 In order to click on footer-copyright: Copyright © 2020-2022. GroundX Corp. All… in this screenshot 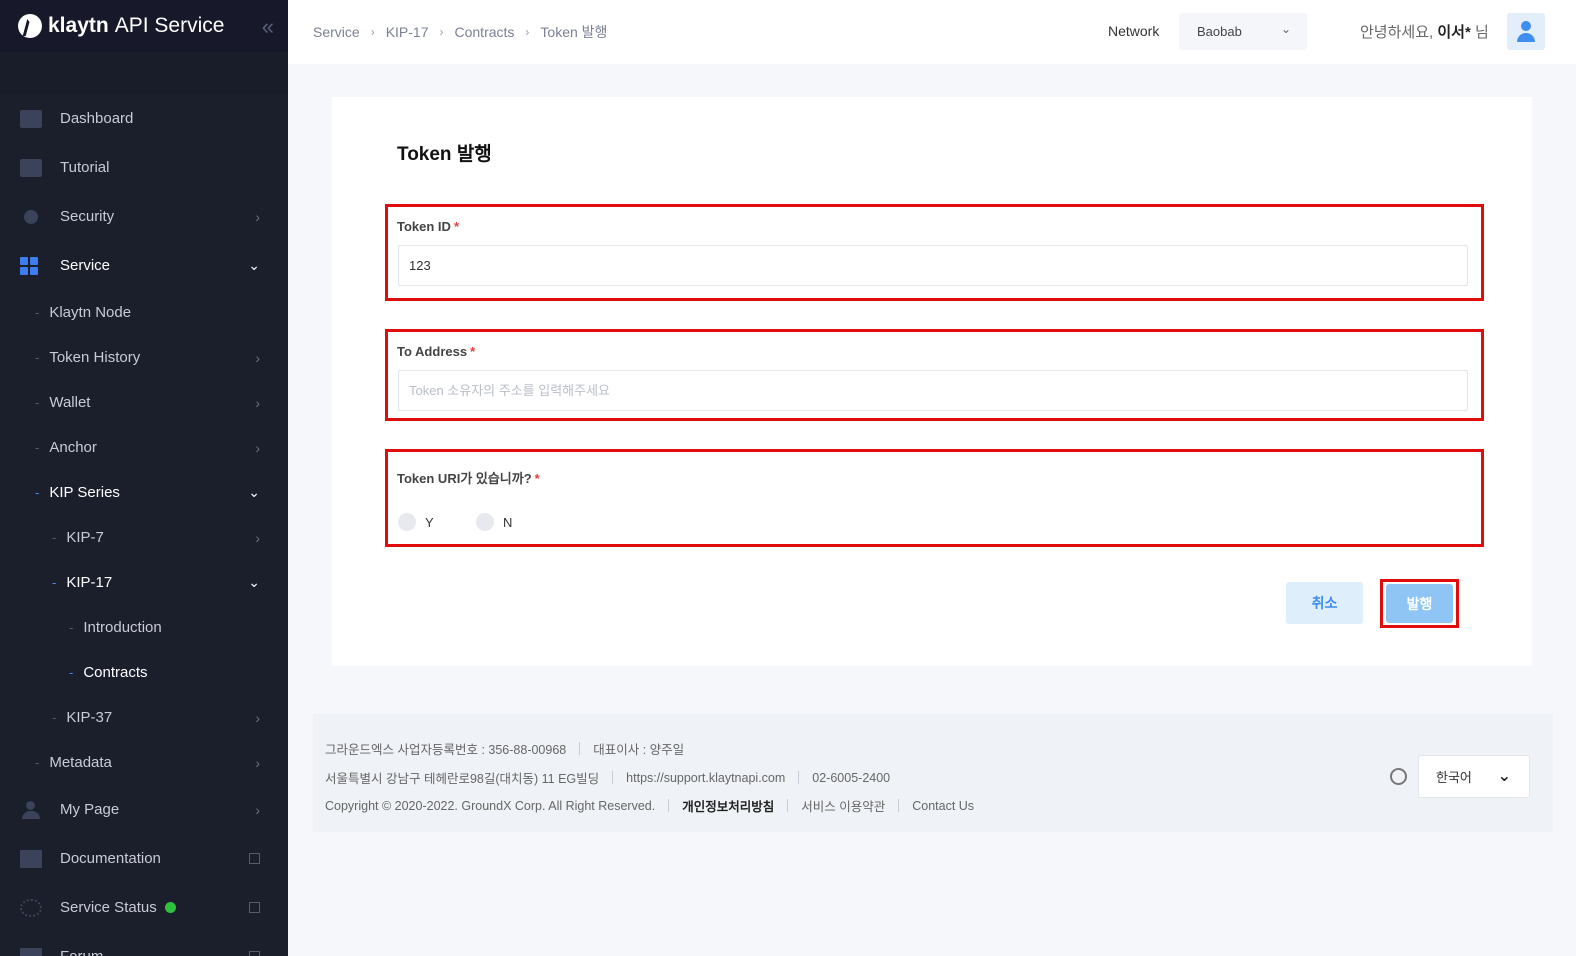, I will do `click(490, 805)`.